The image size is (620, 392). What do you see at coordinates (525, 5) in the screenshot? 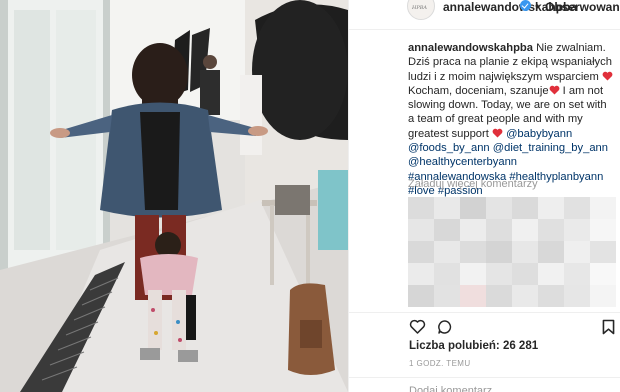
I see `verified-badge-icon` at bounding box center [525, 5].